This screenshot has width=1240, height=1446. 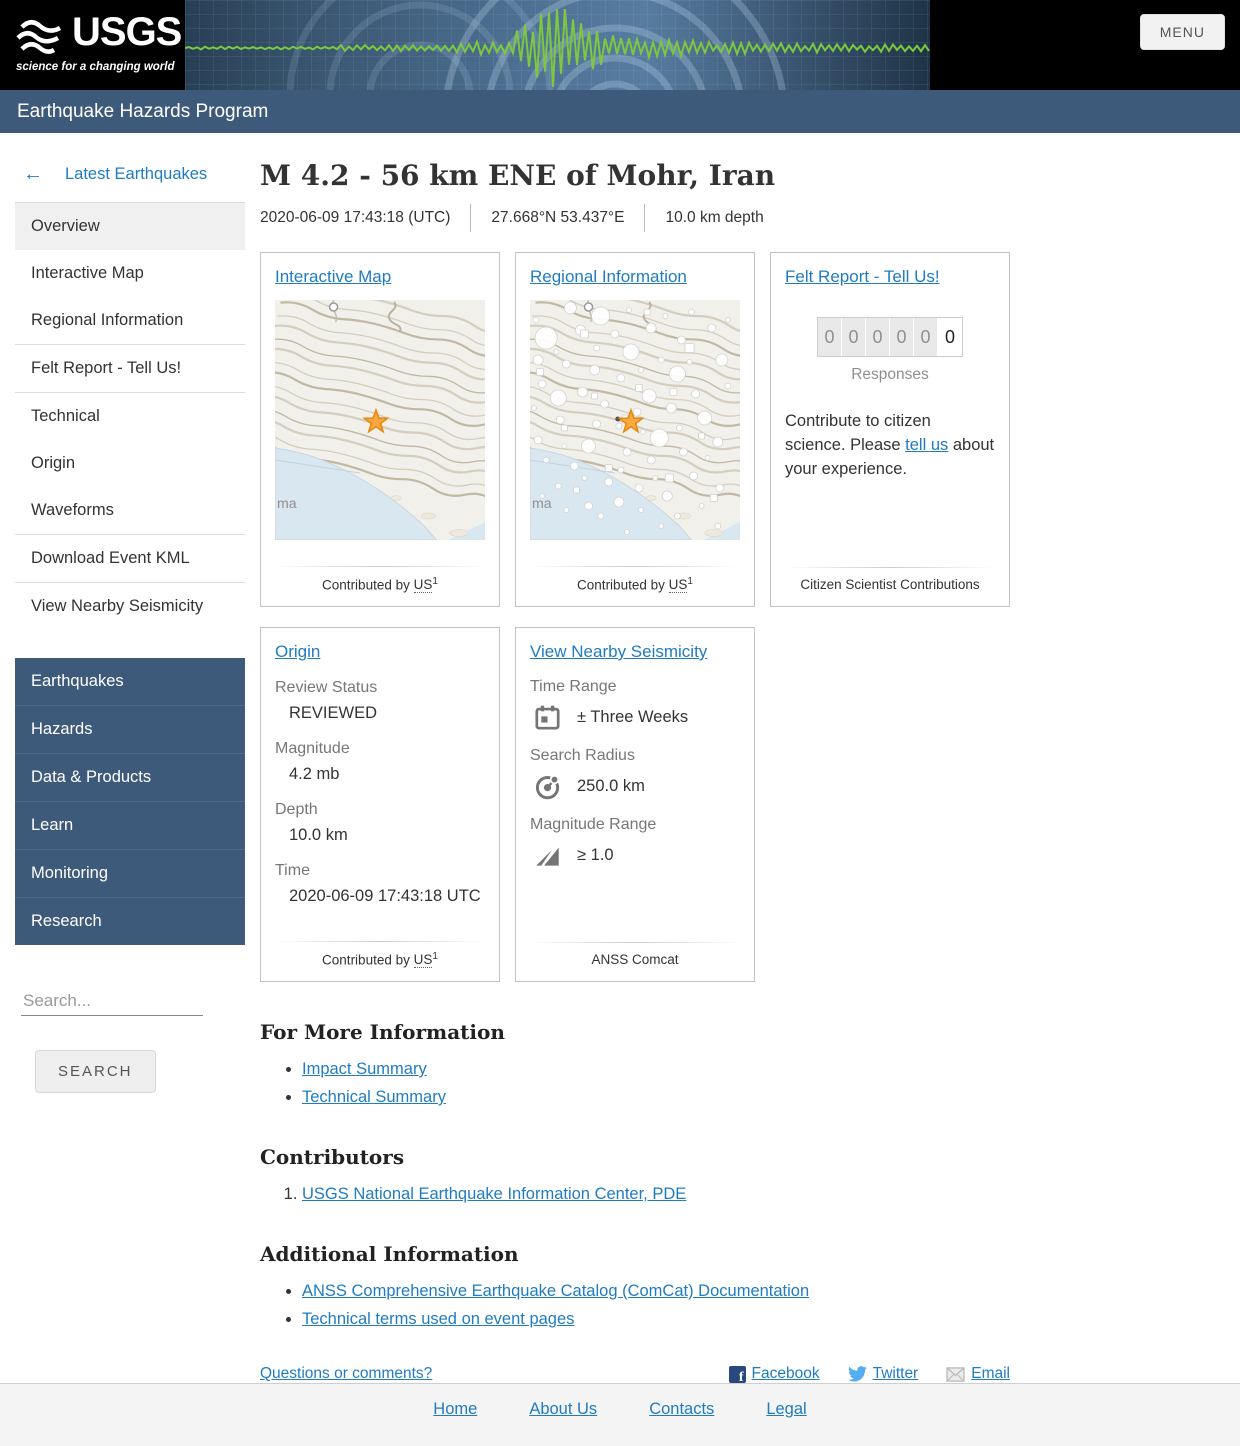 I want to click on svg-text: ma, so click(x=287, y=503).